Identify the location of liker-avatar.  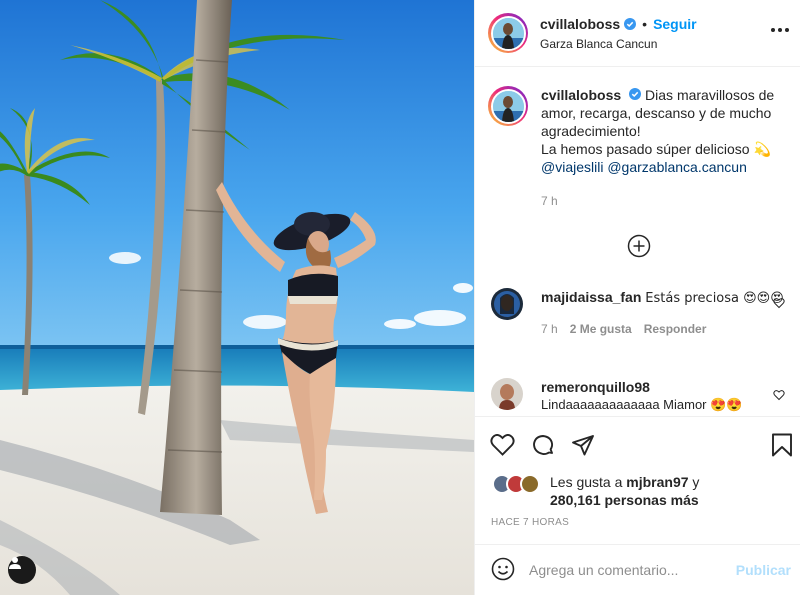
(530, 484).